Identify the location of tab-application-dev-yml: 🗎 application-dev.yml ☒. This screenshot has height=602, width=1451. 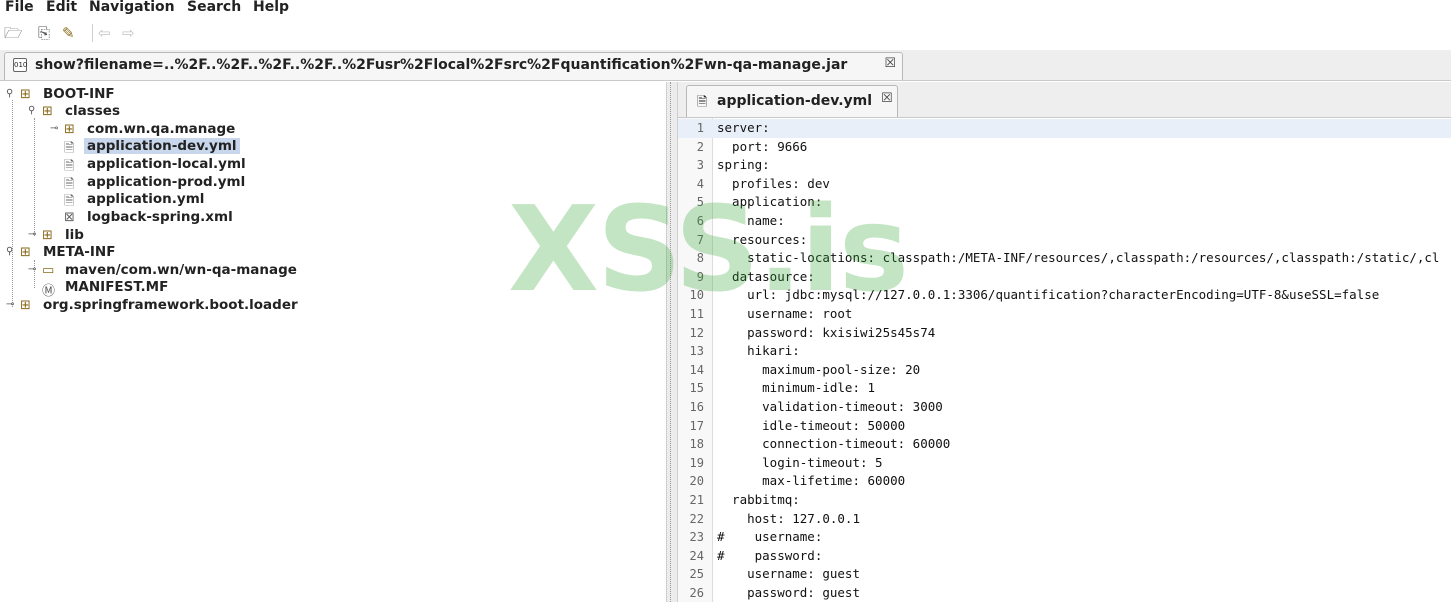
(792, 101).